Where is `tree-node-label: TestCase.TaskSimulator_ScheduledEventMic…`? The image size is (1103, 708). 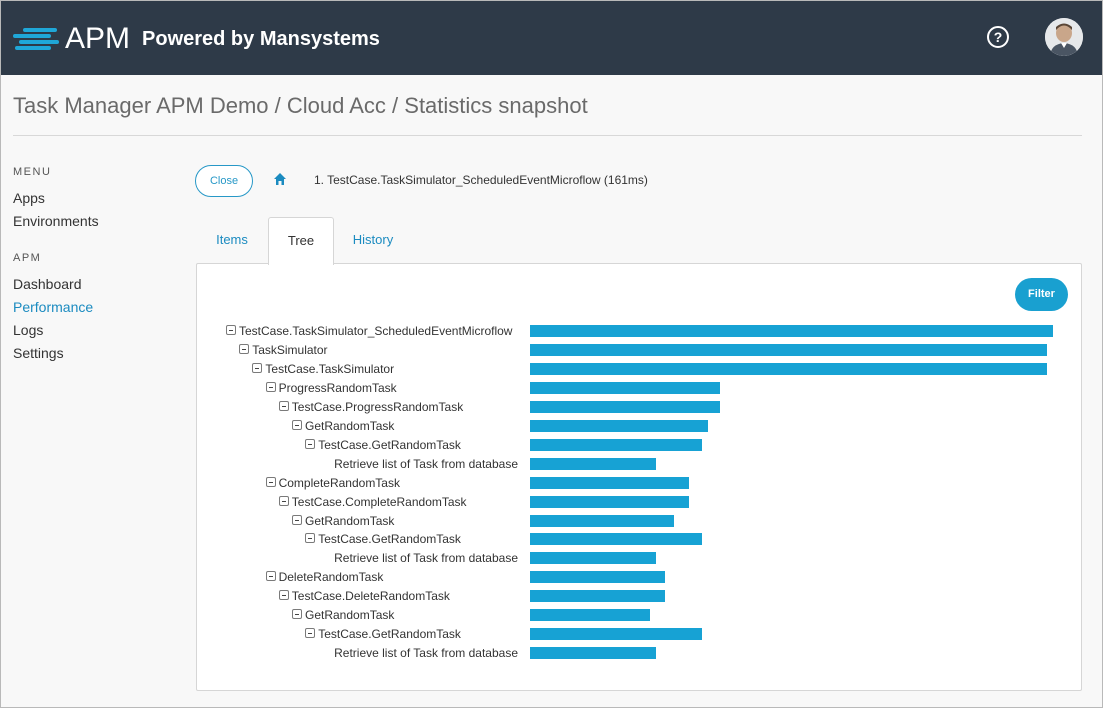
tree-node-label: TestCase.TaskSimulator_ScheduledEventMic… is located at coordinates (376, 331).